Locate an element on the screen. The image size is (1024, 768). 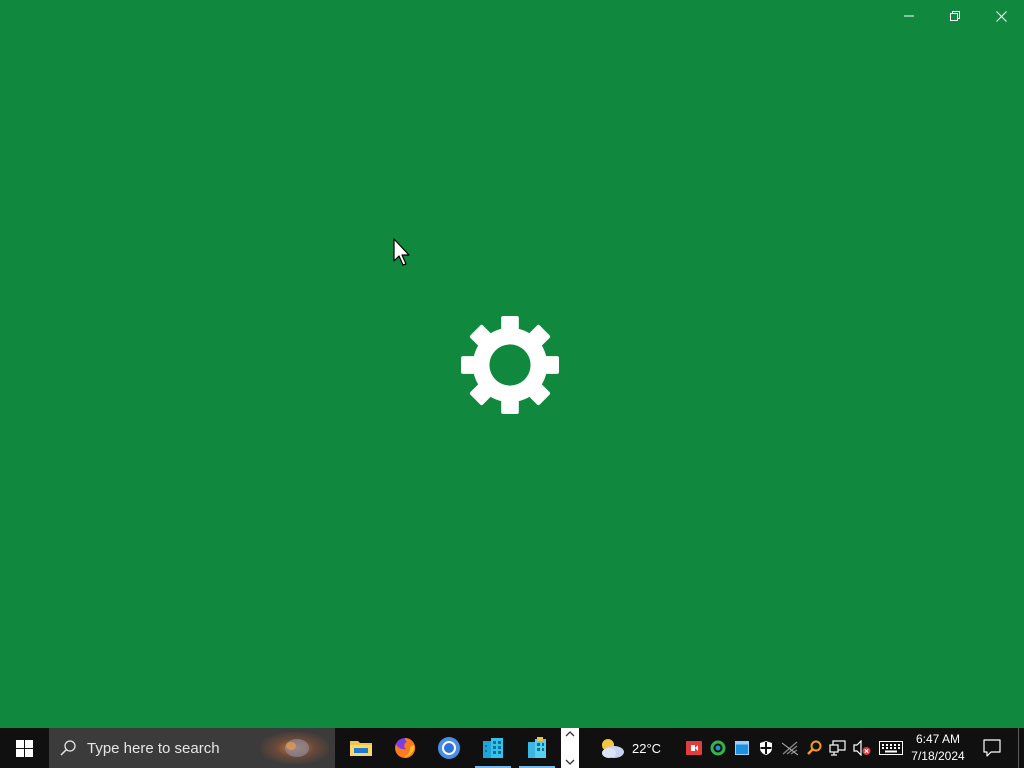
taskbar-app-file-explorer is located at coordinates (361, 748).